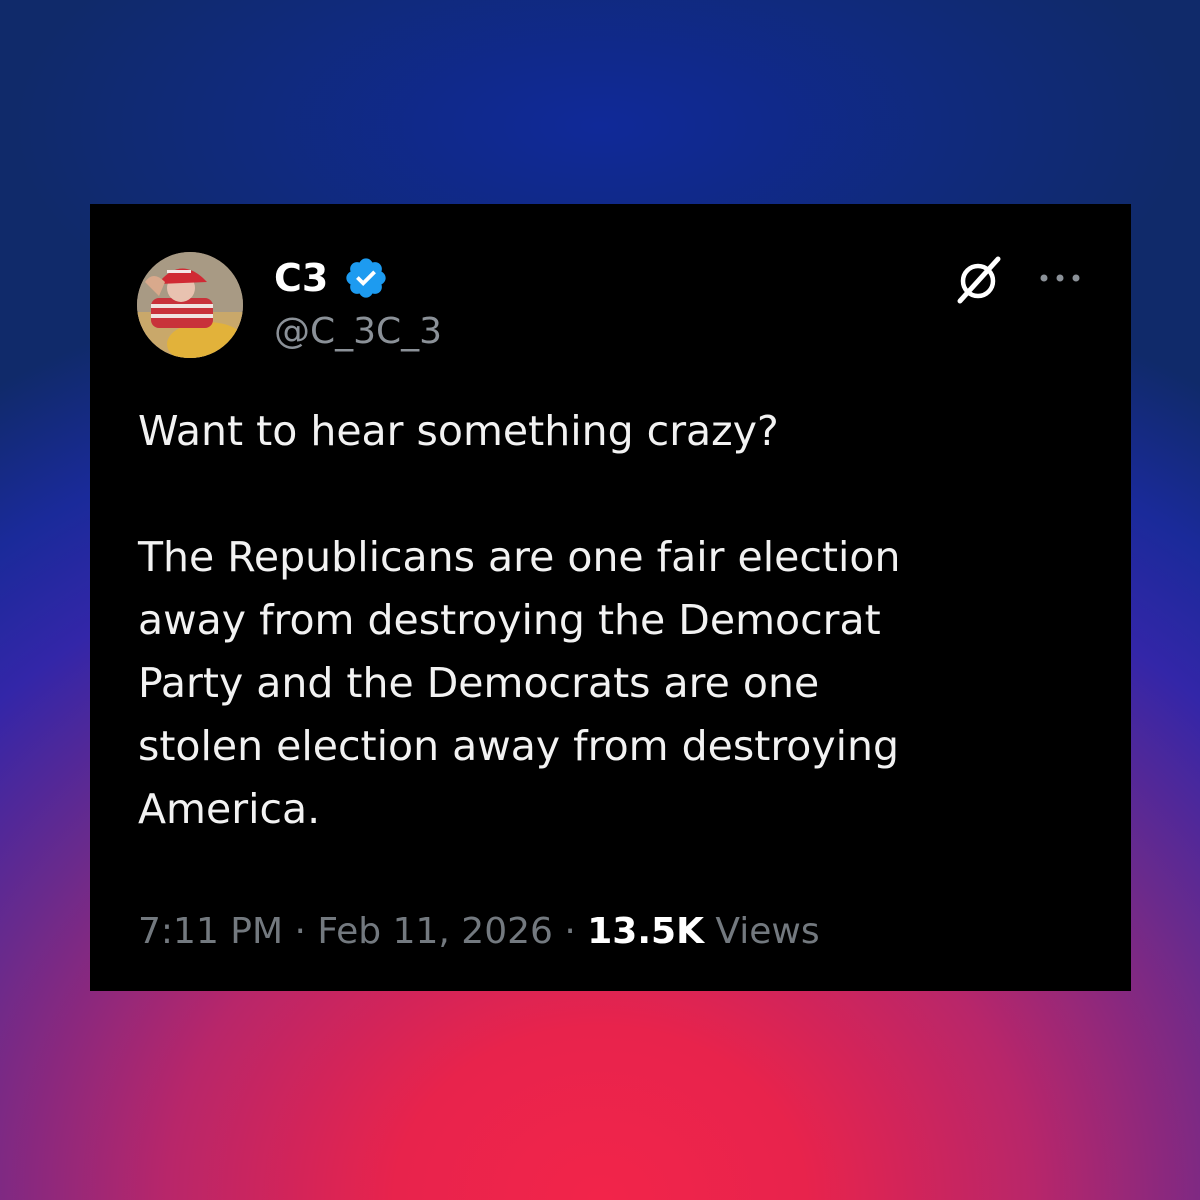  I want to click on avatar-image, so click(190, 305).